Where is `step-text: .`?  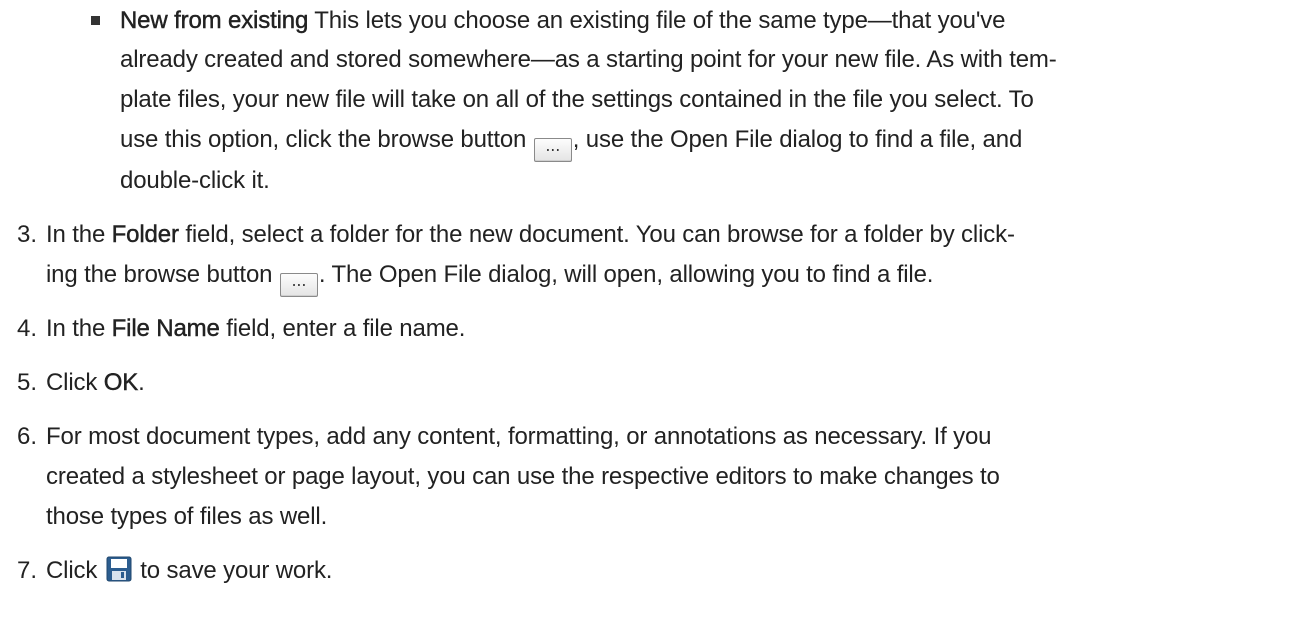
step-text: . is located at coordinates (141, 382).